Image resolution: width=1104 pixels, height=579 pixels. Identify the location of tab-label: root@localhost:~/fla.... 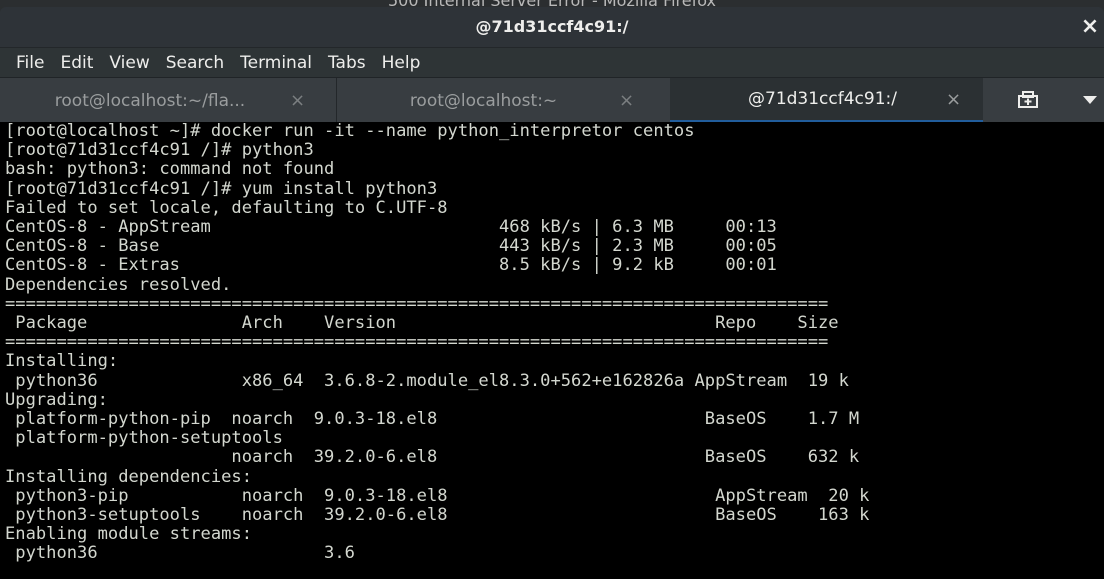
(150, 100).